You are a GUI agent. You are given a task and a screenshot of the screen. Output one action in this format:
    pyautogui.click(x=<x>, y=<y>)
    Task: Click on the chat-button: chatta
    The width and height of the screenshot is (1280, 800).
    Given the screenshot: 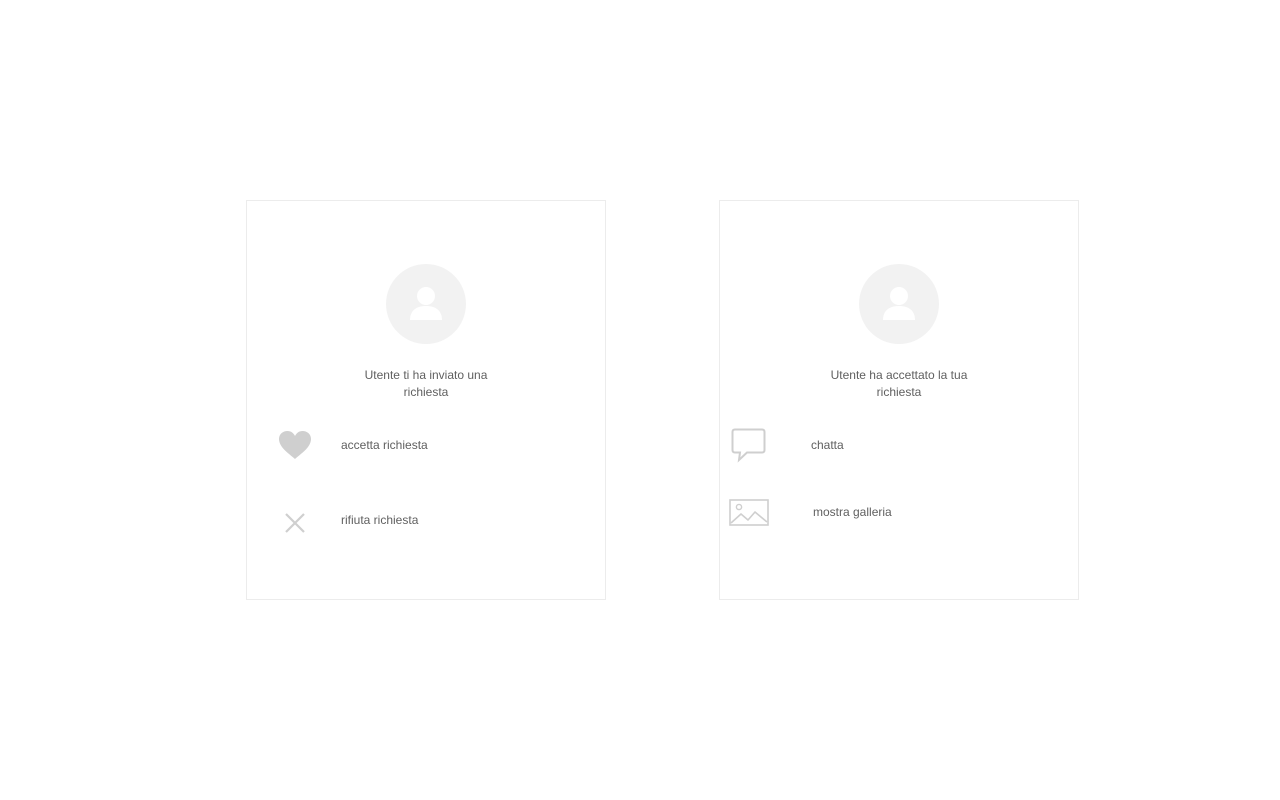 What is the action you would take?
    pyautogui.click(x=827, y=445)
    